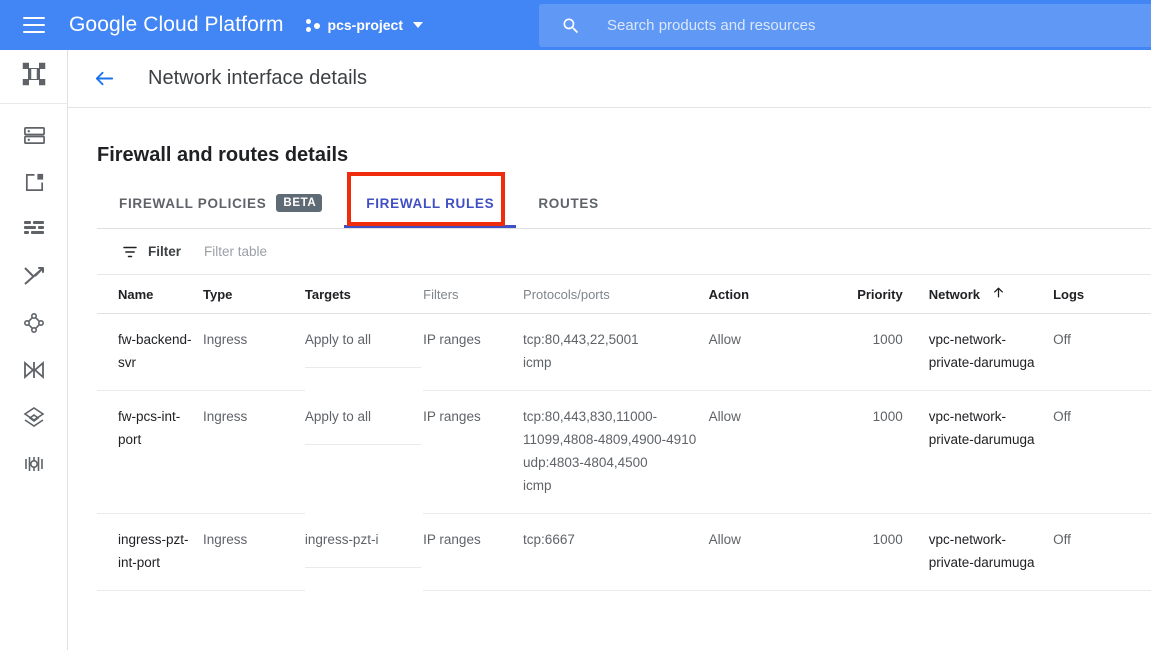 Image resolution: width=1151 pixels, height=650 pixels. I want to click on beta-badge: BETA, so click(299, 203).